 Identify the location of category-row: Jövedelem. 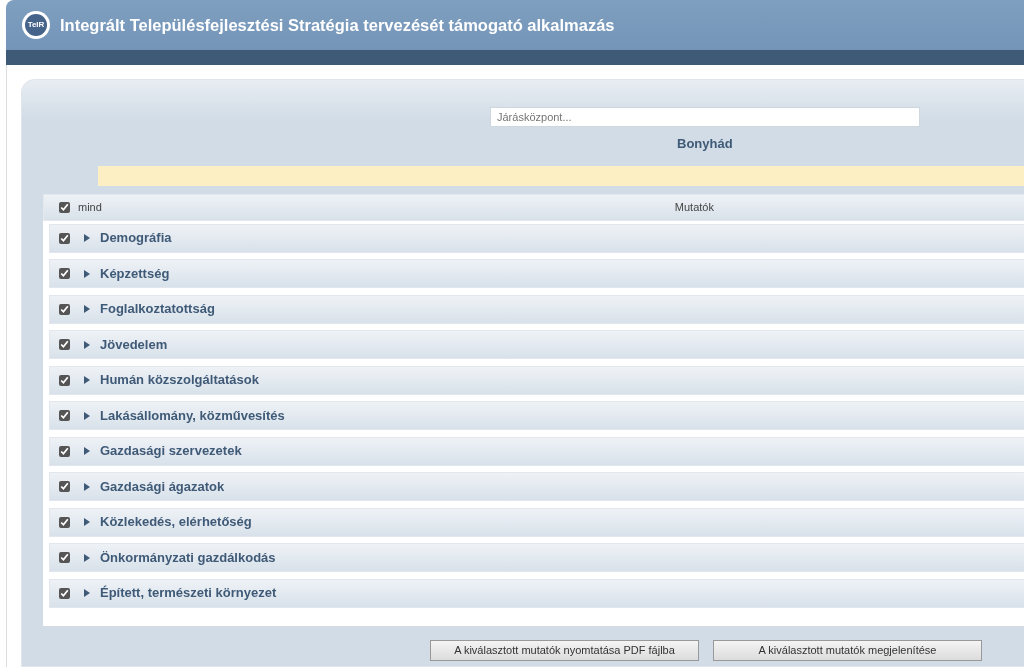
(536, 344).